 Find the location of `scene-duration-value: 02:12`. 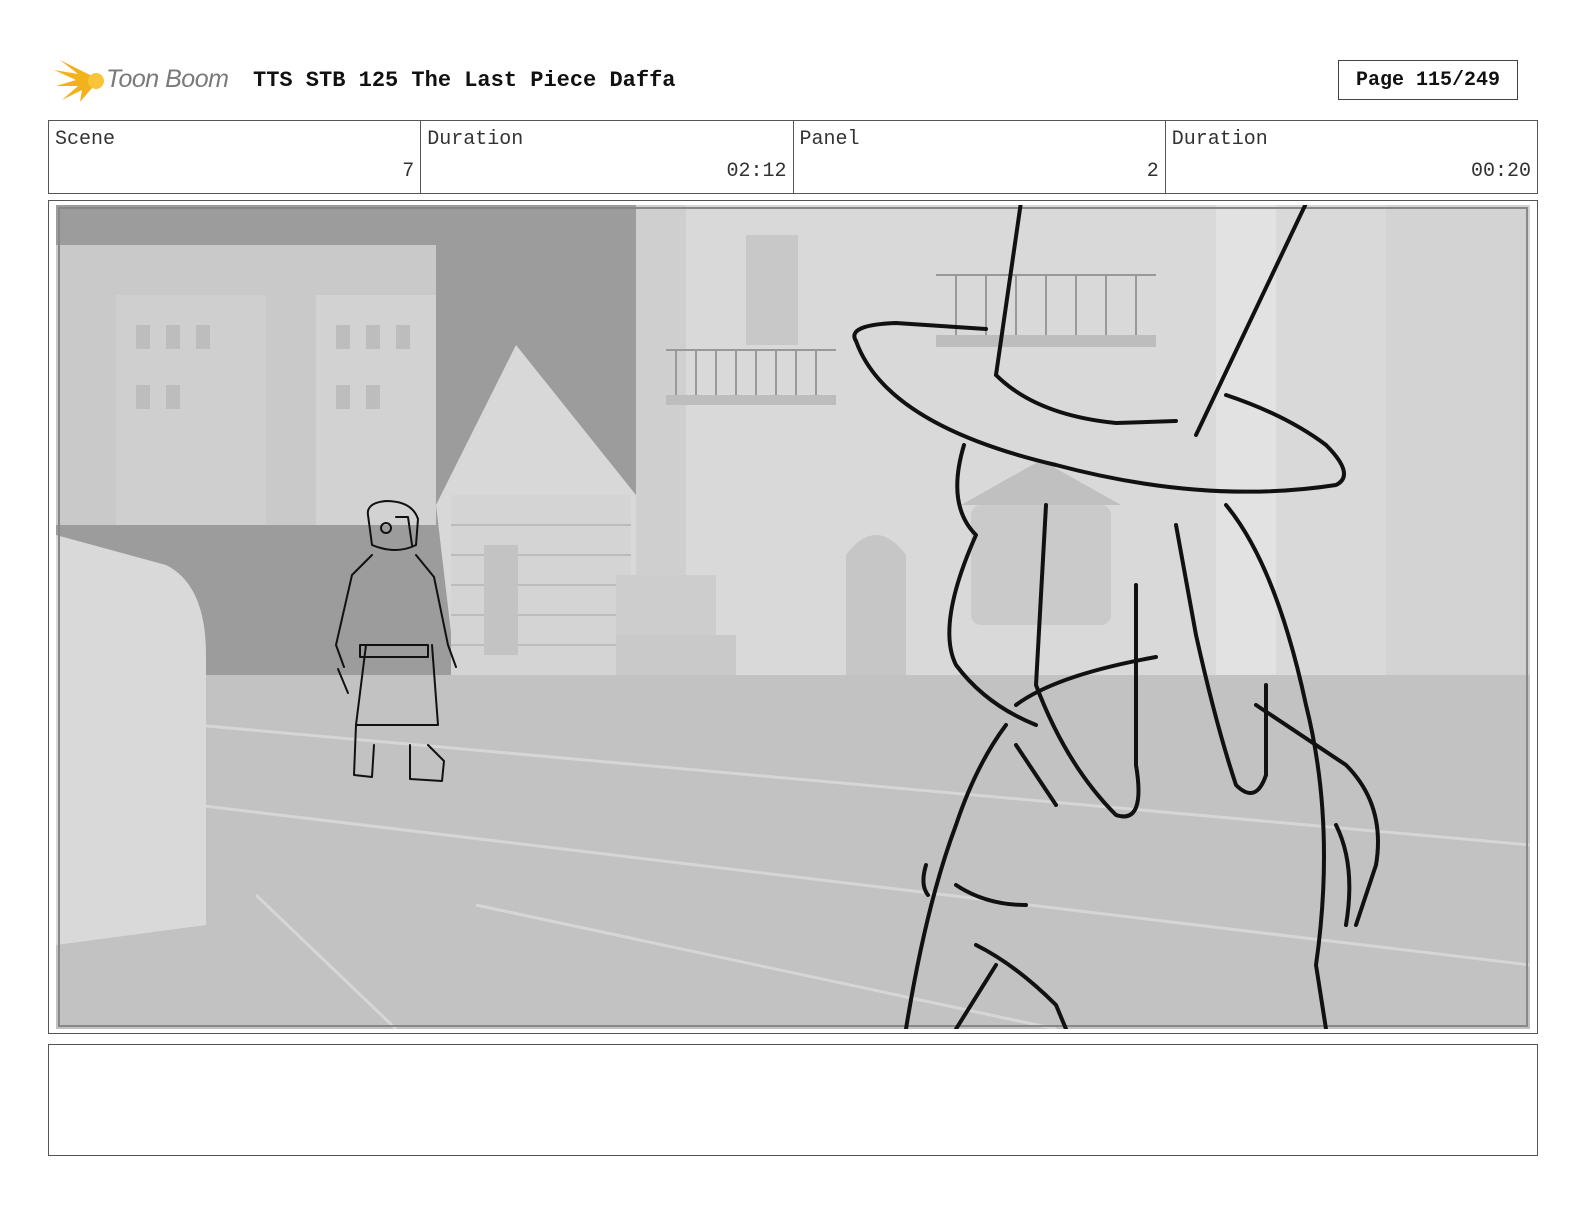

scene-duration-value: 02:12 is located at coordinates (756, 171).